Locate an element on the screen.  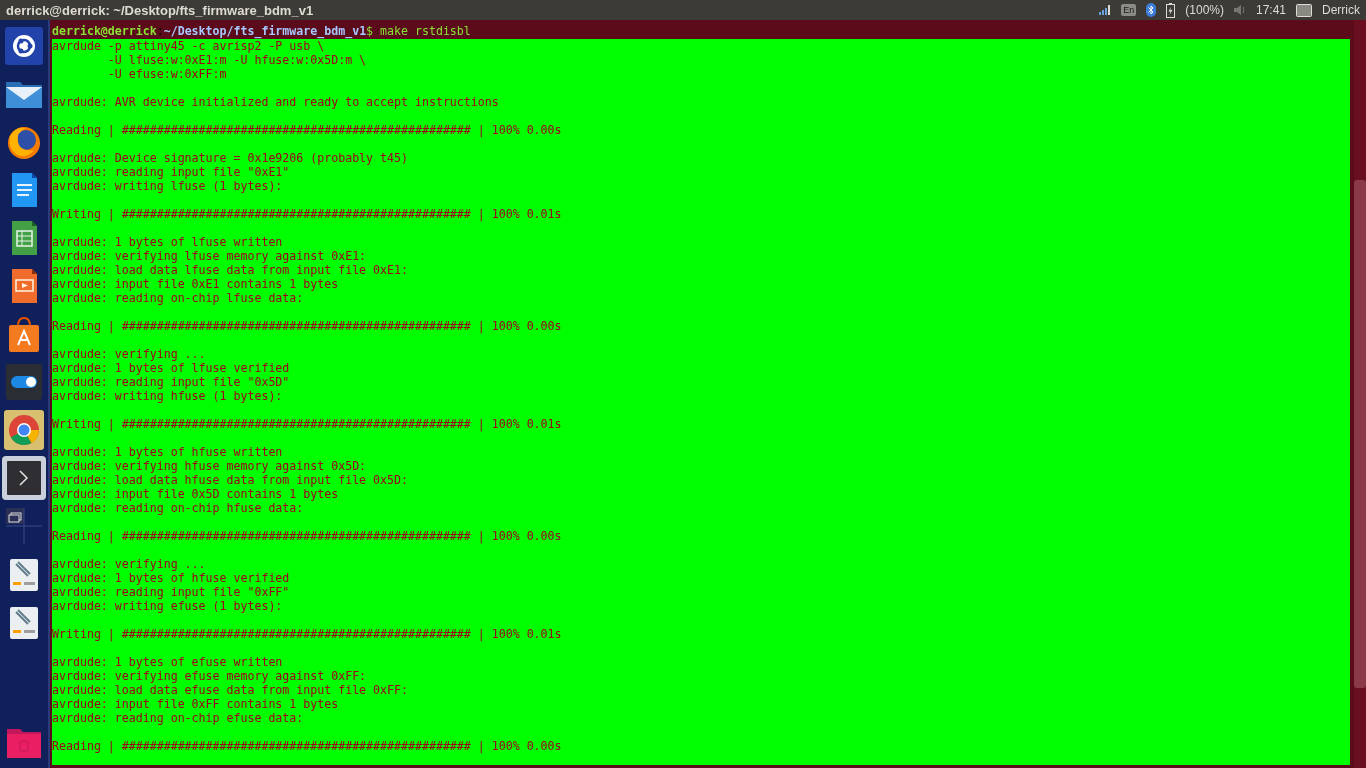
output-line: avrdude -p attiny45 -c avrisp2 -P usb \ is located at coordinates (189, 46).